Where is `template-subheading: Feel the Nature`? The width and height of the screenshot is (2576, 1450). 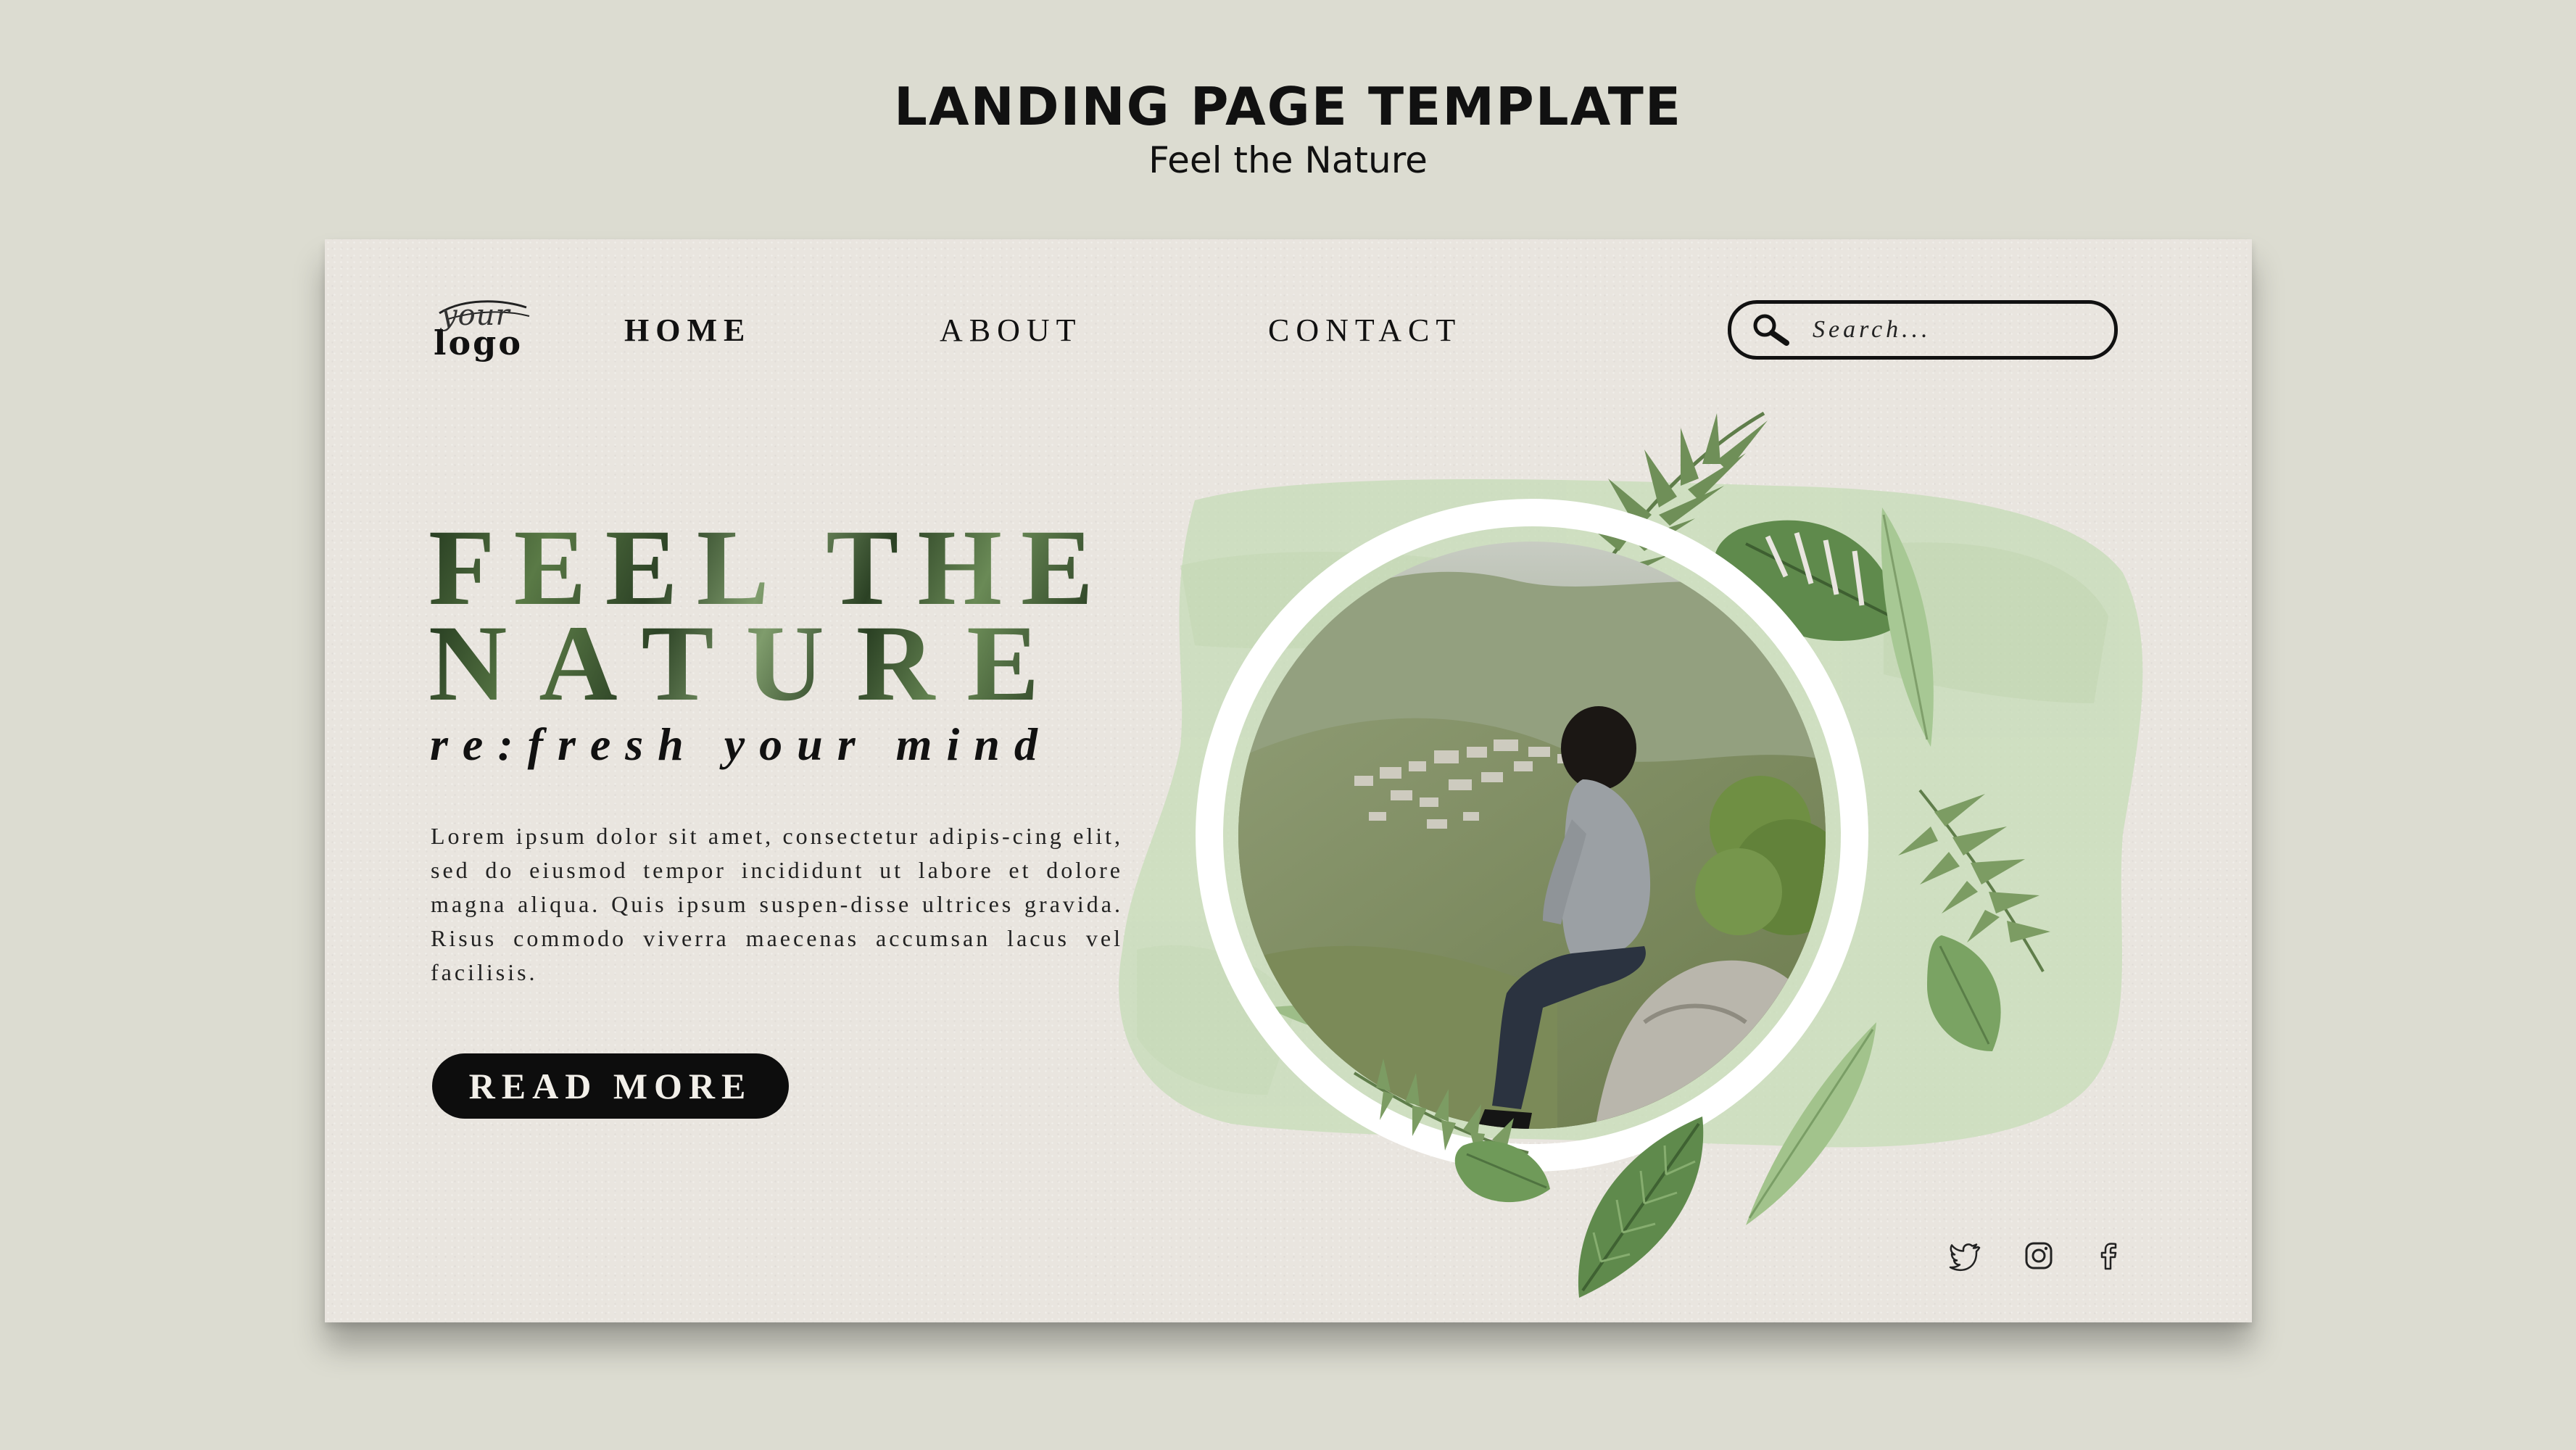
template-subheading: Feel the Nature is located at coordinates (1288, 160).